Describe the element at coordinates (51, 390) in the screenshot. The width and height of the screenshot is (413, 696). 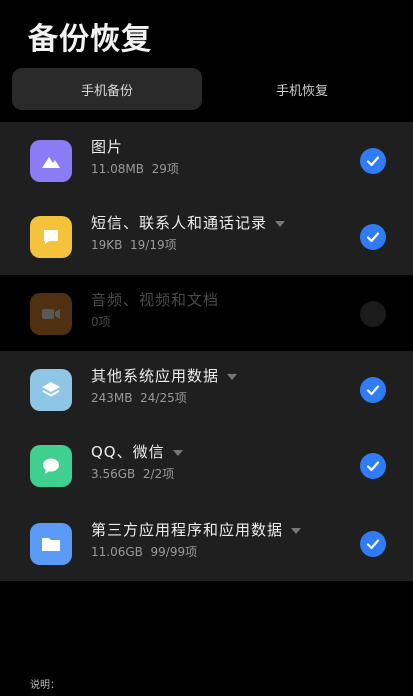
I see `layers-icon` at that location.